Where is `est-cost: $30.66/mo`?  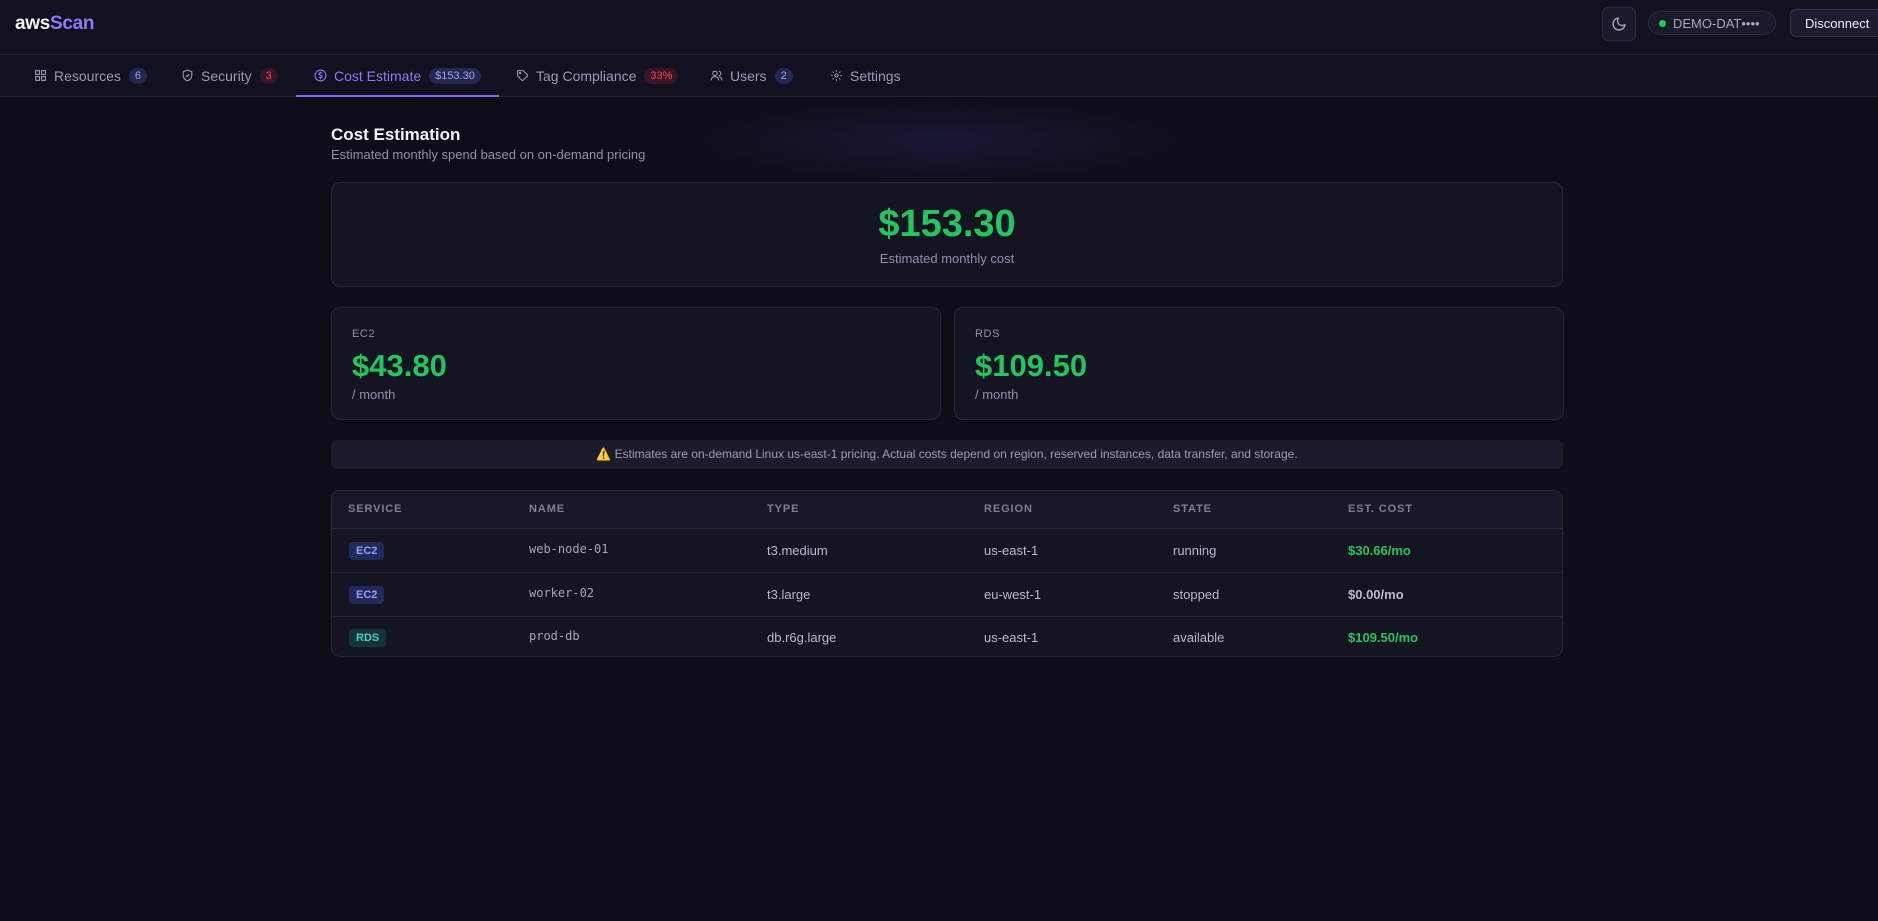
est-cost: $30.66/mo is located at coordinates (1379, 550).